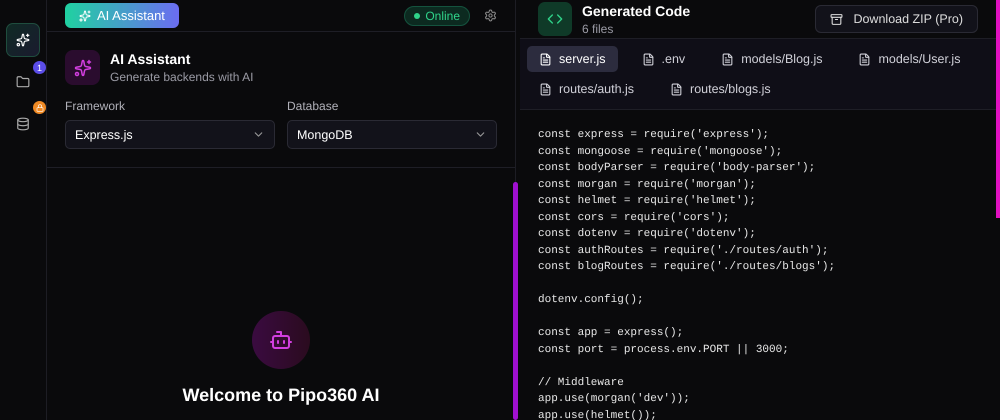  What do you see at coordinates (490, 15) in the screenshot?
I see `settings-icon` at bounding box center [490, 15].